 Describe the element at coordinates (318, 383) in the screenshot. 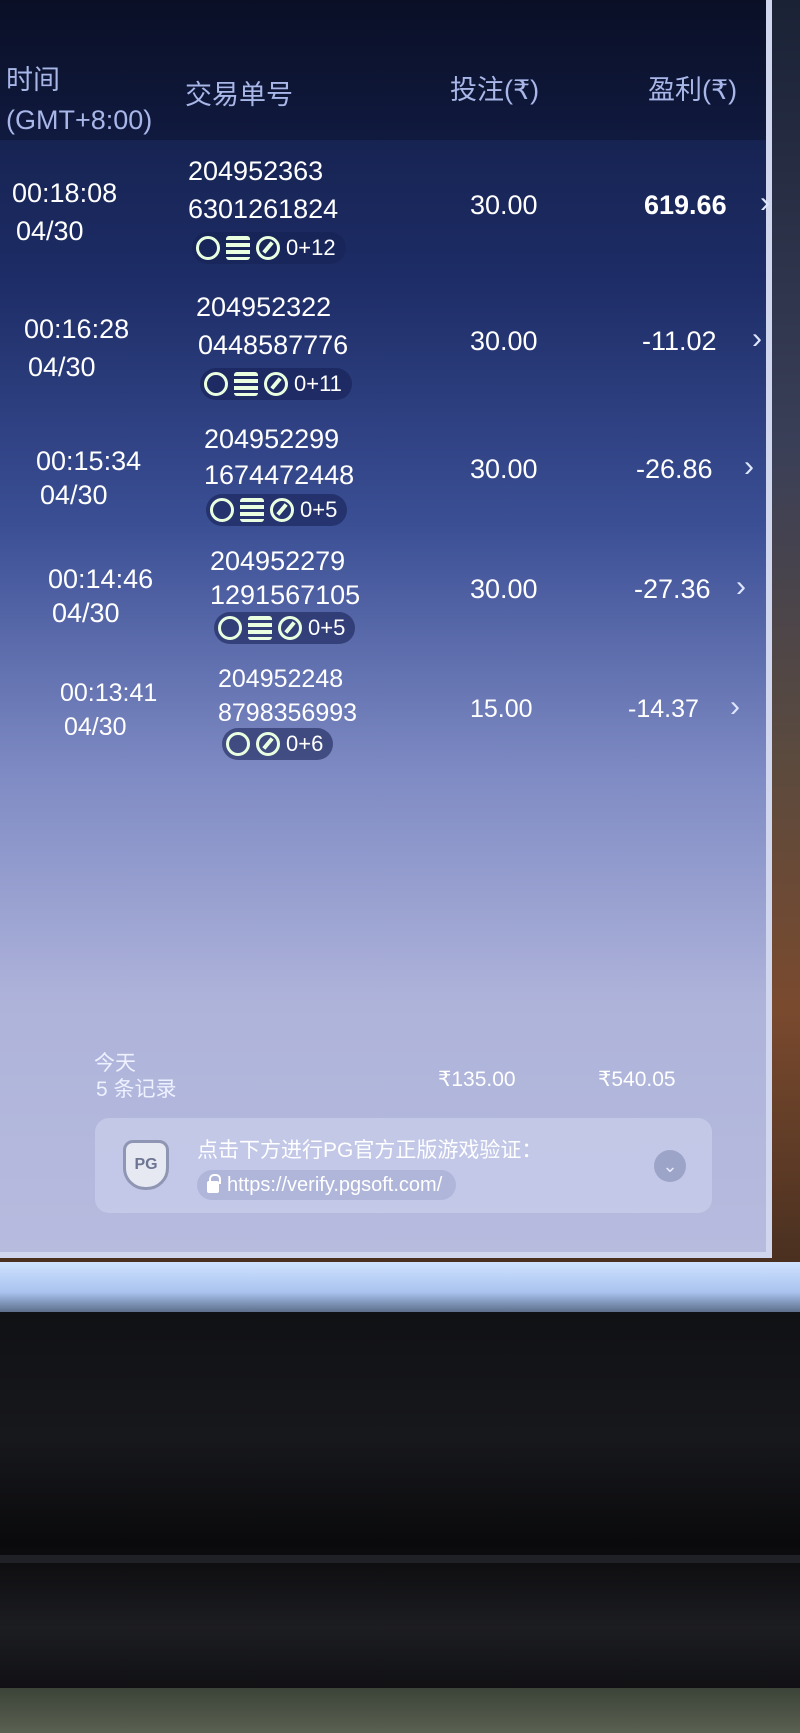

I see `row-spin-count: 0+11` at that location.